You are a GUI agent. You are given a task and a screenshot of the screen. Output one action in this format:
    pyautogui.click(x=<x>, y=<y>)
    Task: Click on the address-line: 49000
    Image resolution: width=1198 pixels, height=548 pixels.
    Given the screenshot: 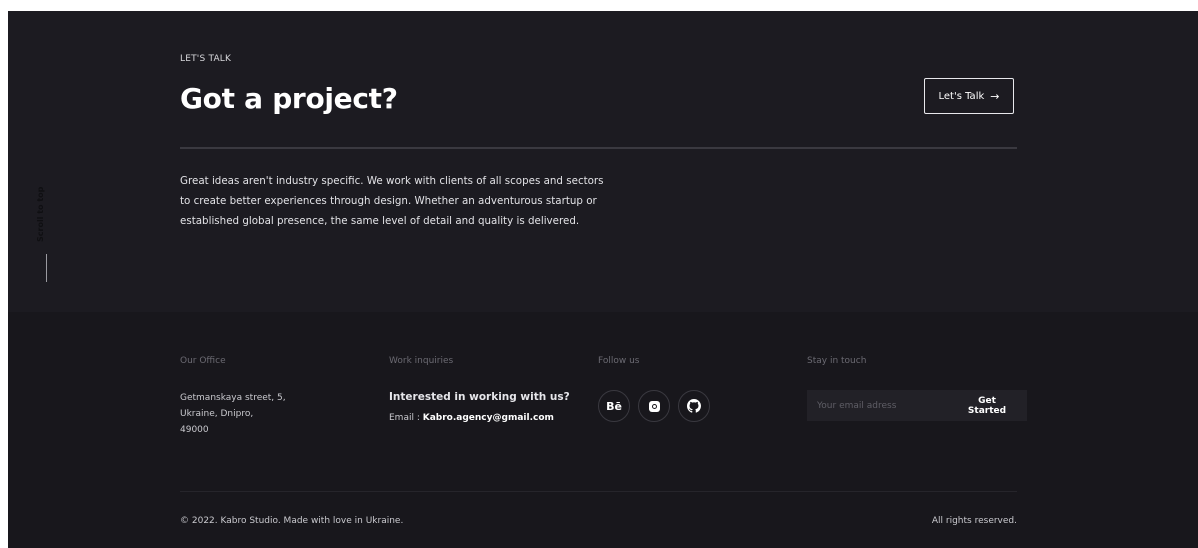 What is the action you would take?
    pyautogui.click(x=194, y=430)
    